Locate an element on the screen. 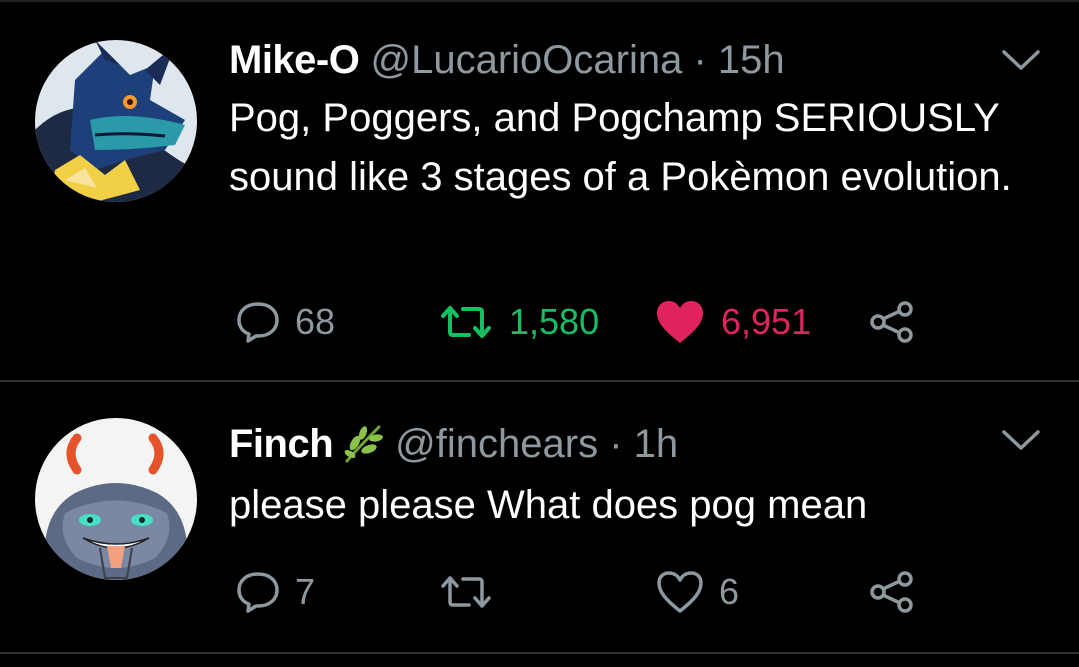  retweet-button: 1,580 is located at coordinates (519, 322).